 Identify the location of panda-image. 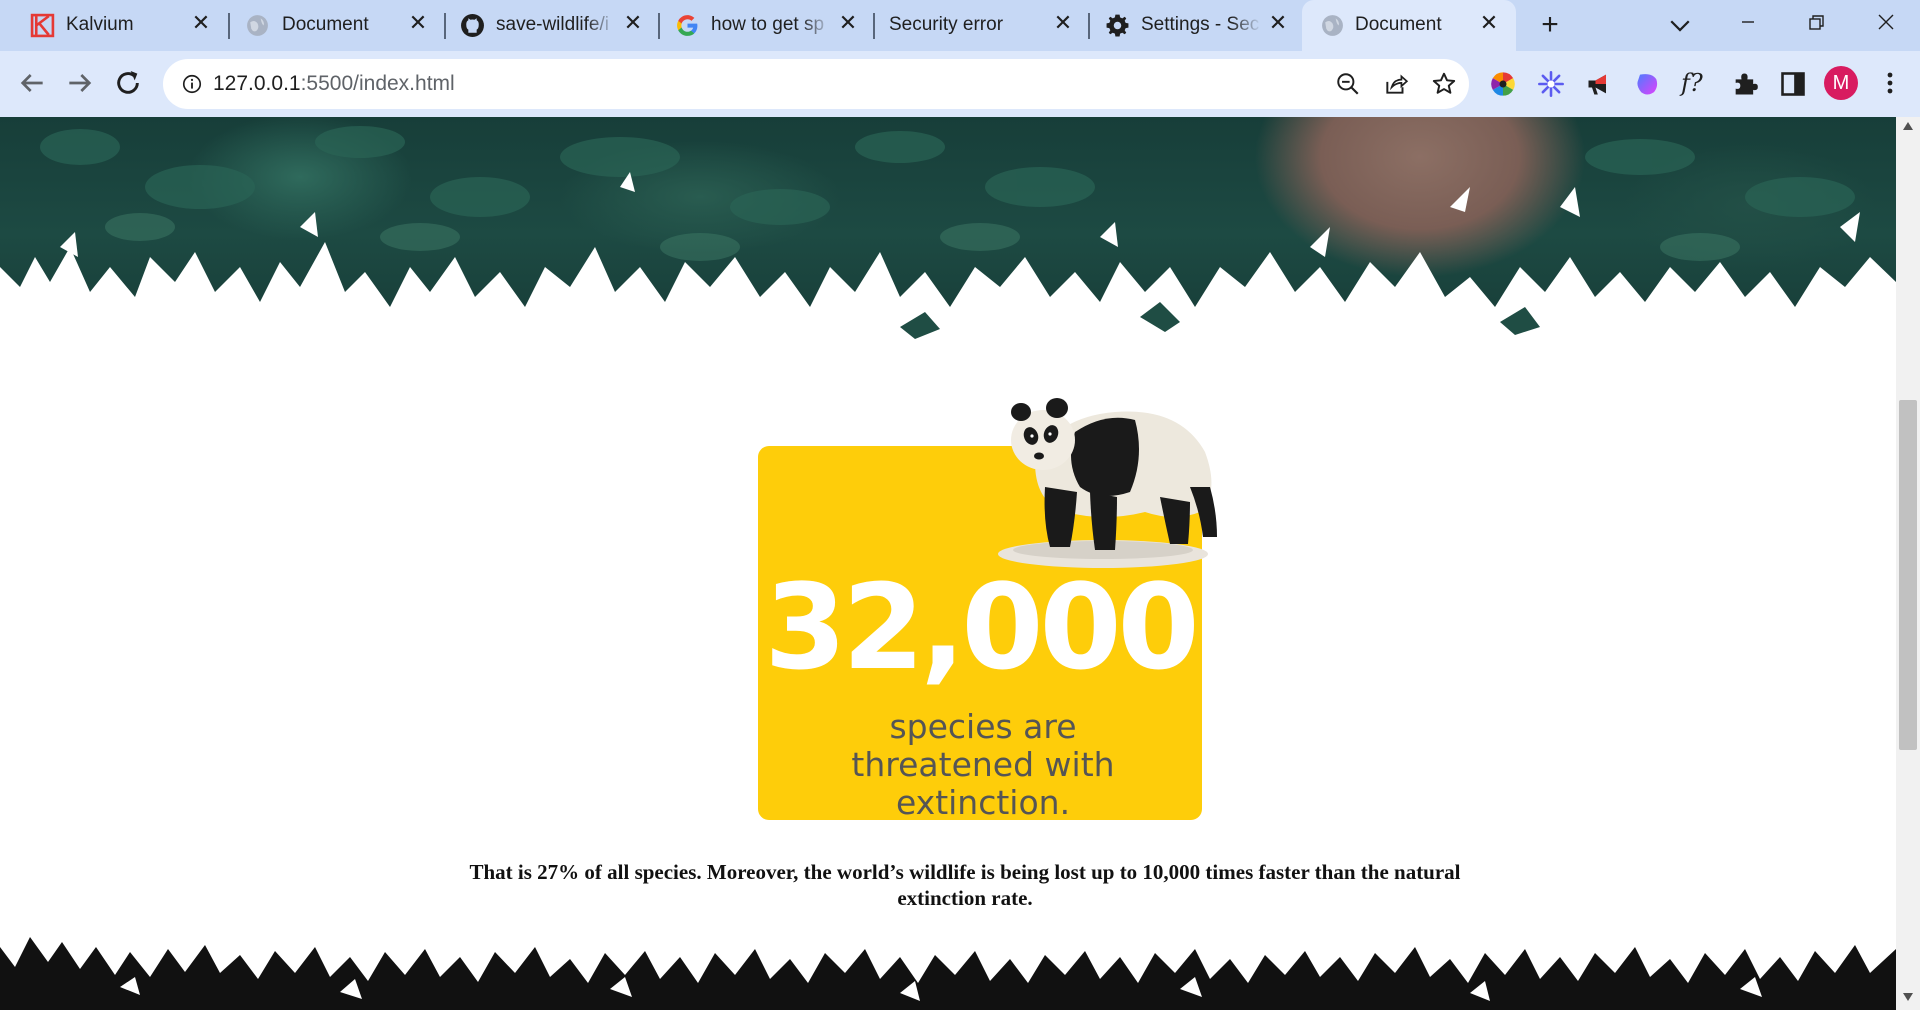
(1107, 483).